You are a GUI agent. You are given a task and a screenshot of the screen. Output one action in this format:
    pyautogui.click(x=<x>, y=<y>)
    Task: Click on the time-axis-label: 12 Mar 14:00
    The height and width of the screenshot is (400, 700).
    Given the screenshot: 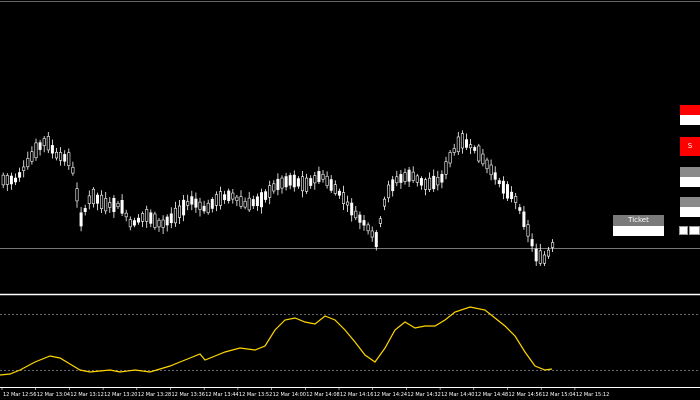 What is the action you would take?
    pyautogui.click(x=289, y=395)
    